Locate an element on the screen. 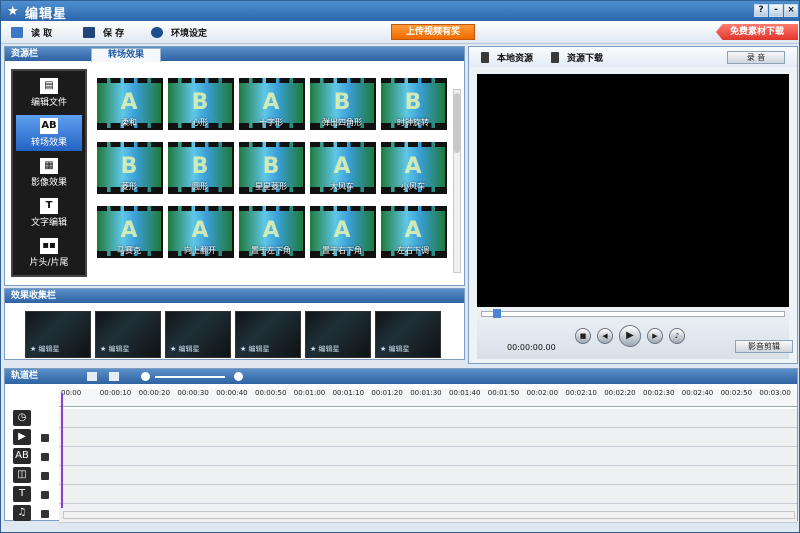 The height and width of the screenshot is (533, 800). transition-thumbnail: A 小风车 is located at coordinates (414, 168).